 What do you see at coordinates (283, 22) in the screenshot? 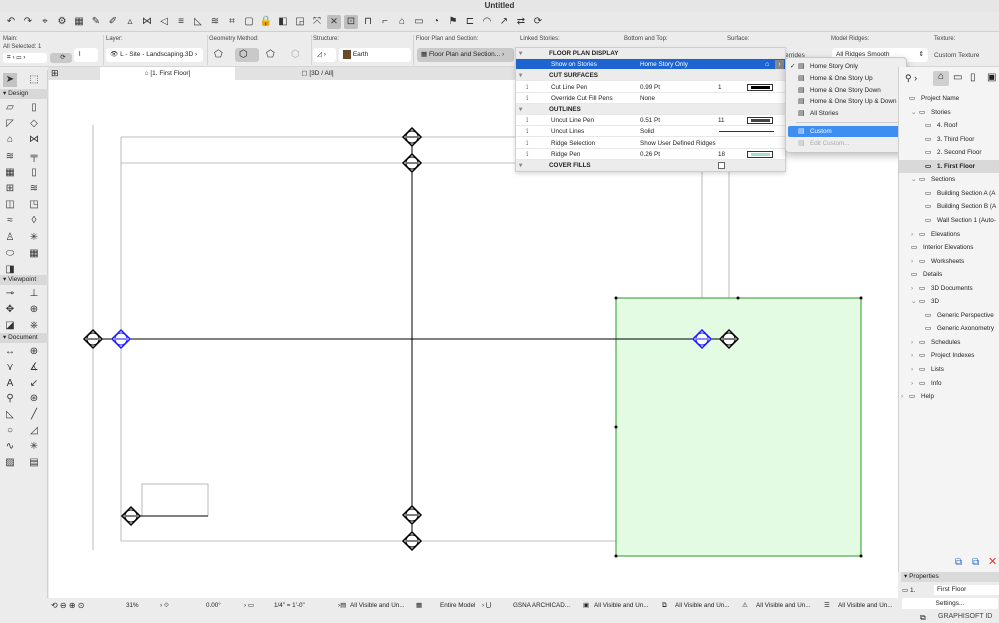
I see `renovation-icon: ◧` at bounding box center [283, 22].